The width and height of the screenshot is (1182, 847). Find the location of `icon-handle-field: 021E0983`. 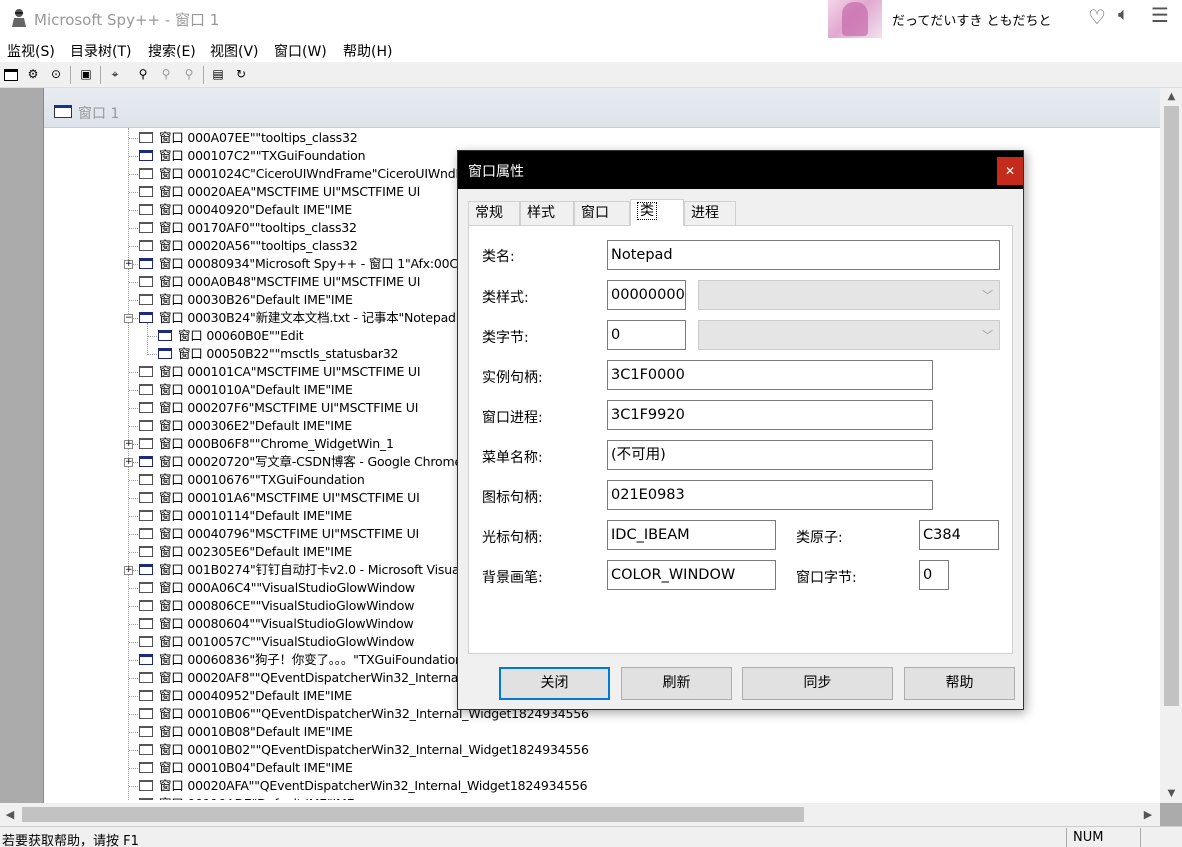

icon-handle-field: 021E0983 is located at coordinates (770, 495).